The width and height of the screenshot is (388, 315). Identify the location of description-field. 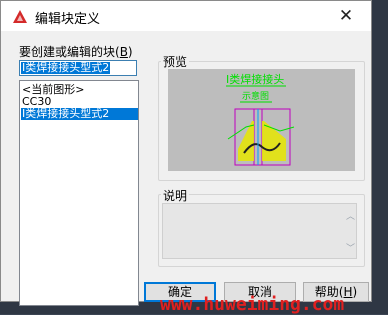
(259, 231).